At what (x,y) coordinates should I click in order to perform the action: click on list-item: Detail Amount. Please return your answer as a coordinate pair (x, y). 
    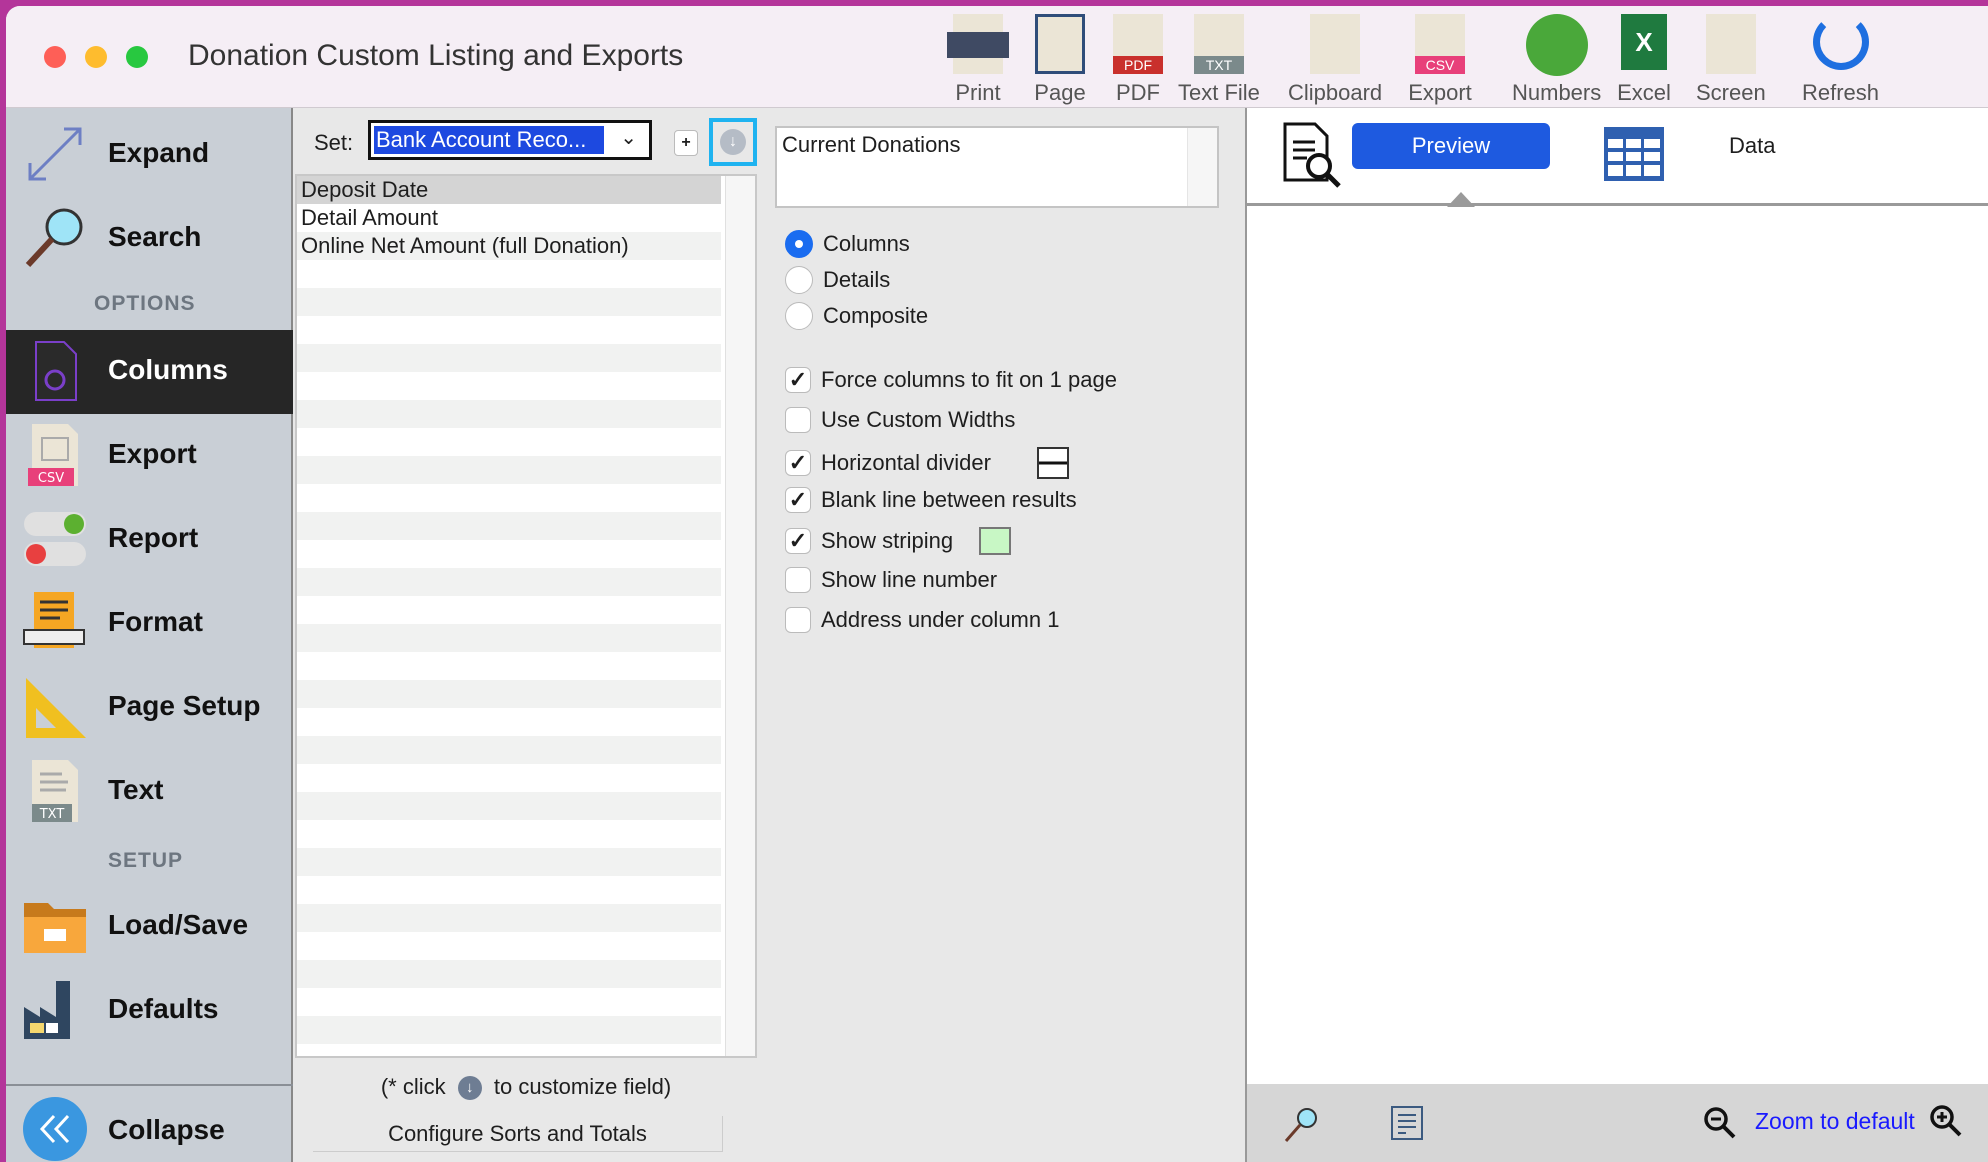
    Looking at the image, I should click on (509, 218).